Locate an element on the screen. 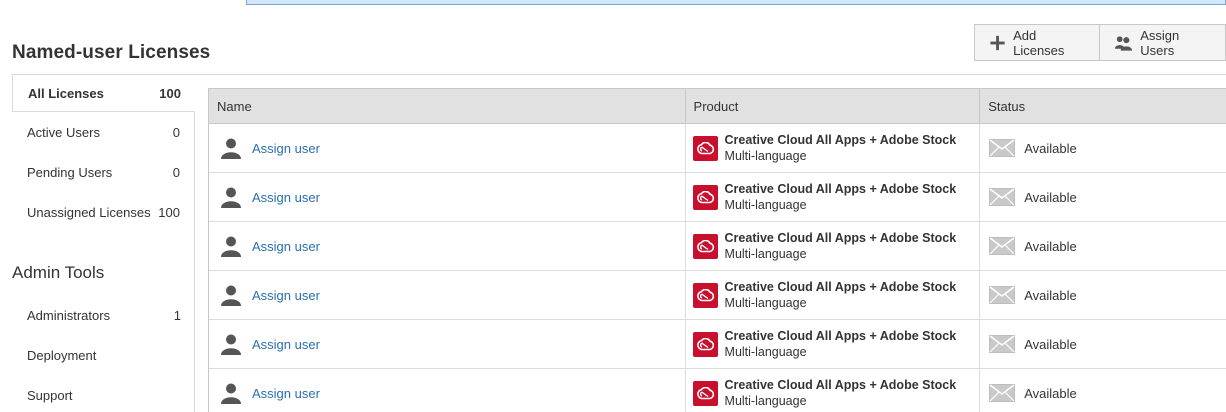  sidebar-item-deployment: Deployment is located at coordinates (103, 355).